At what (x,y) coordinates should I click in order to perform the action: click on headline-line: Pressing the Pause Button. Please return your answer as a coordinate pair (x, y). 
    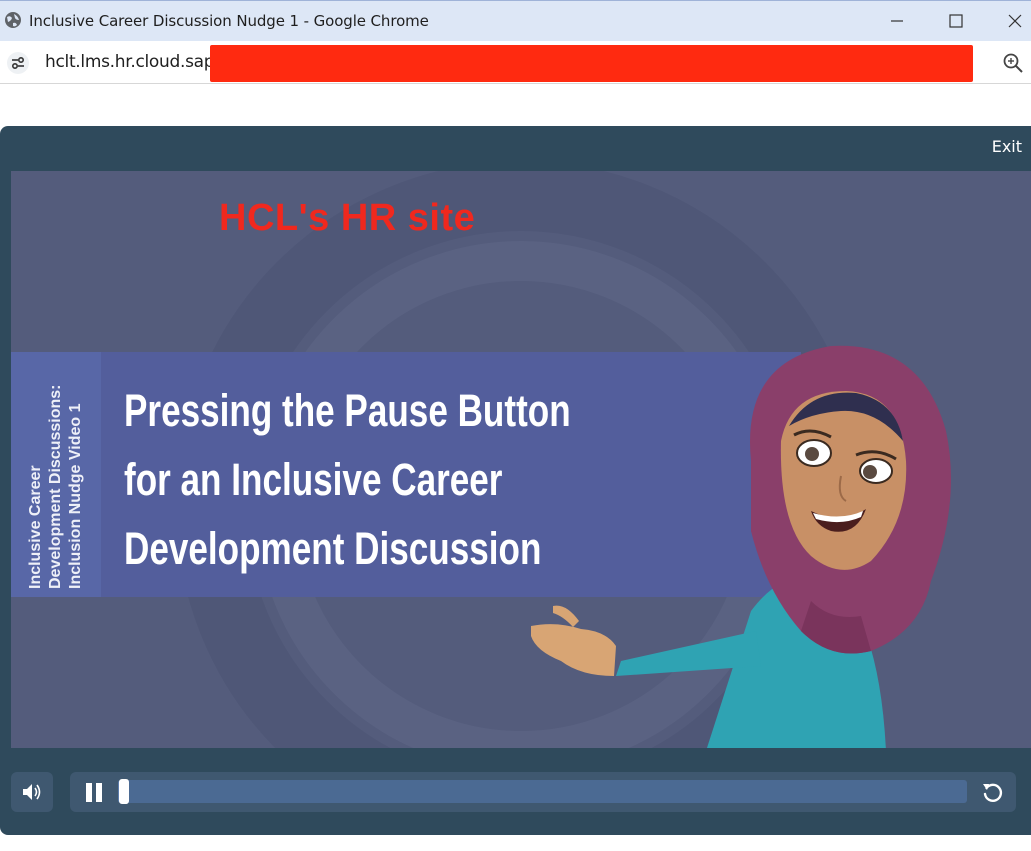
    Looking at the image, I should click on (347, 410).